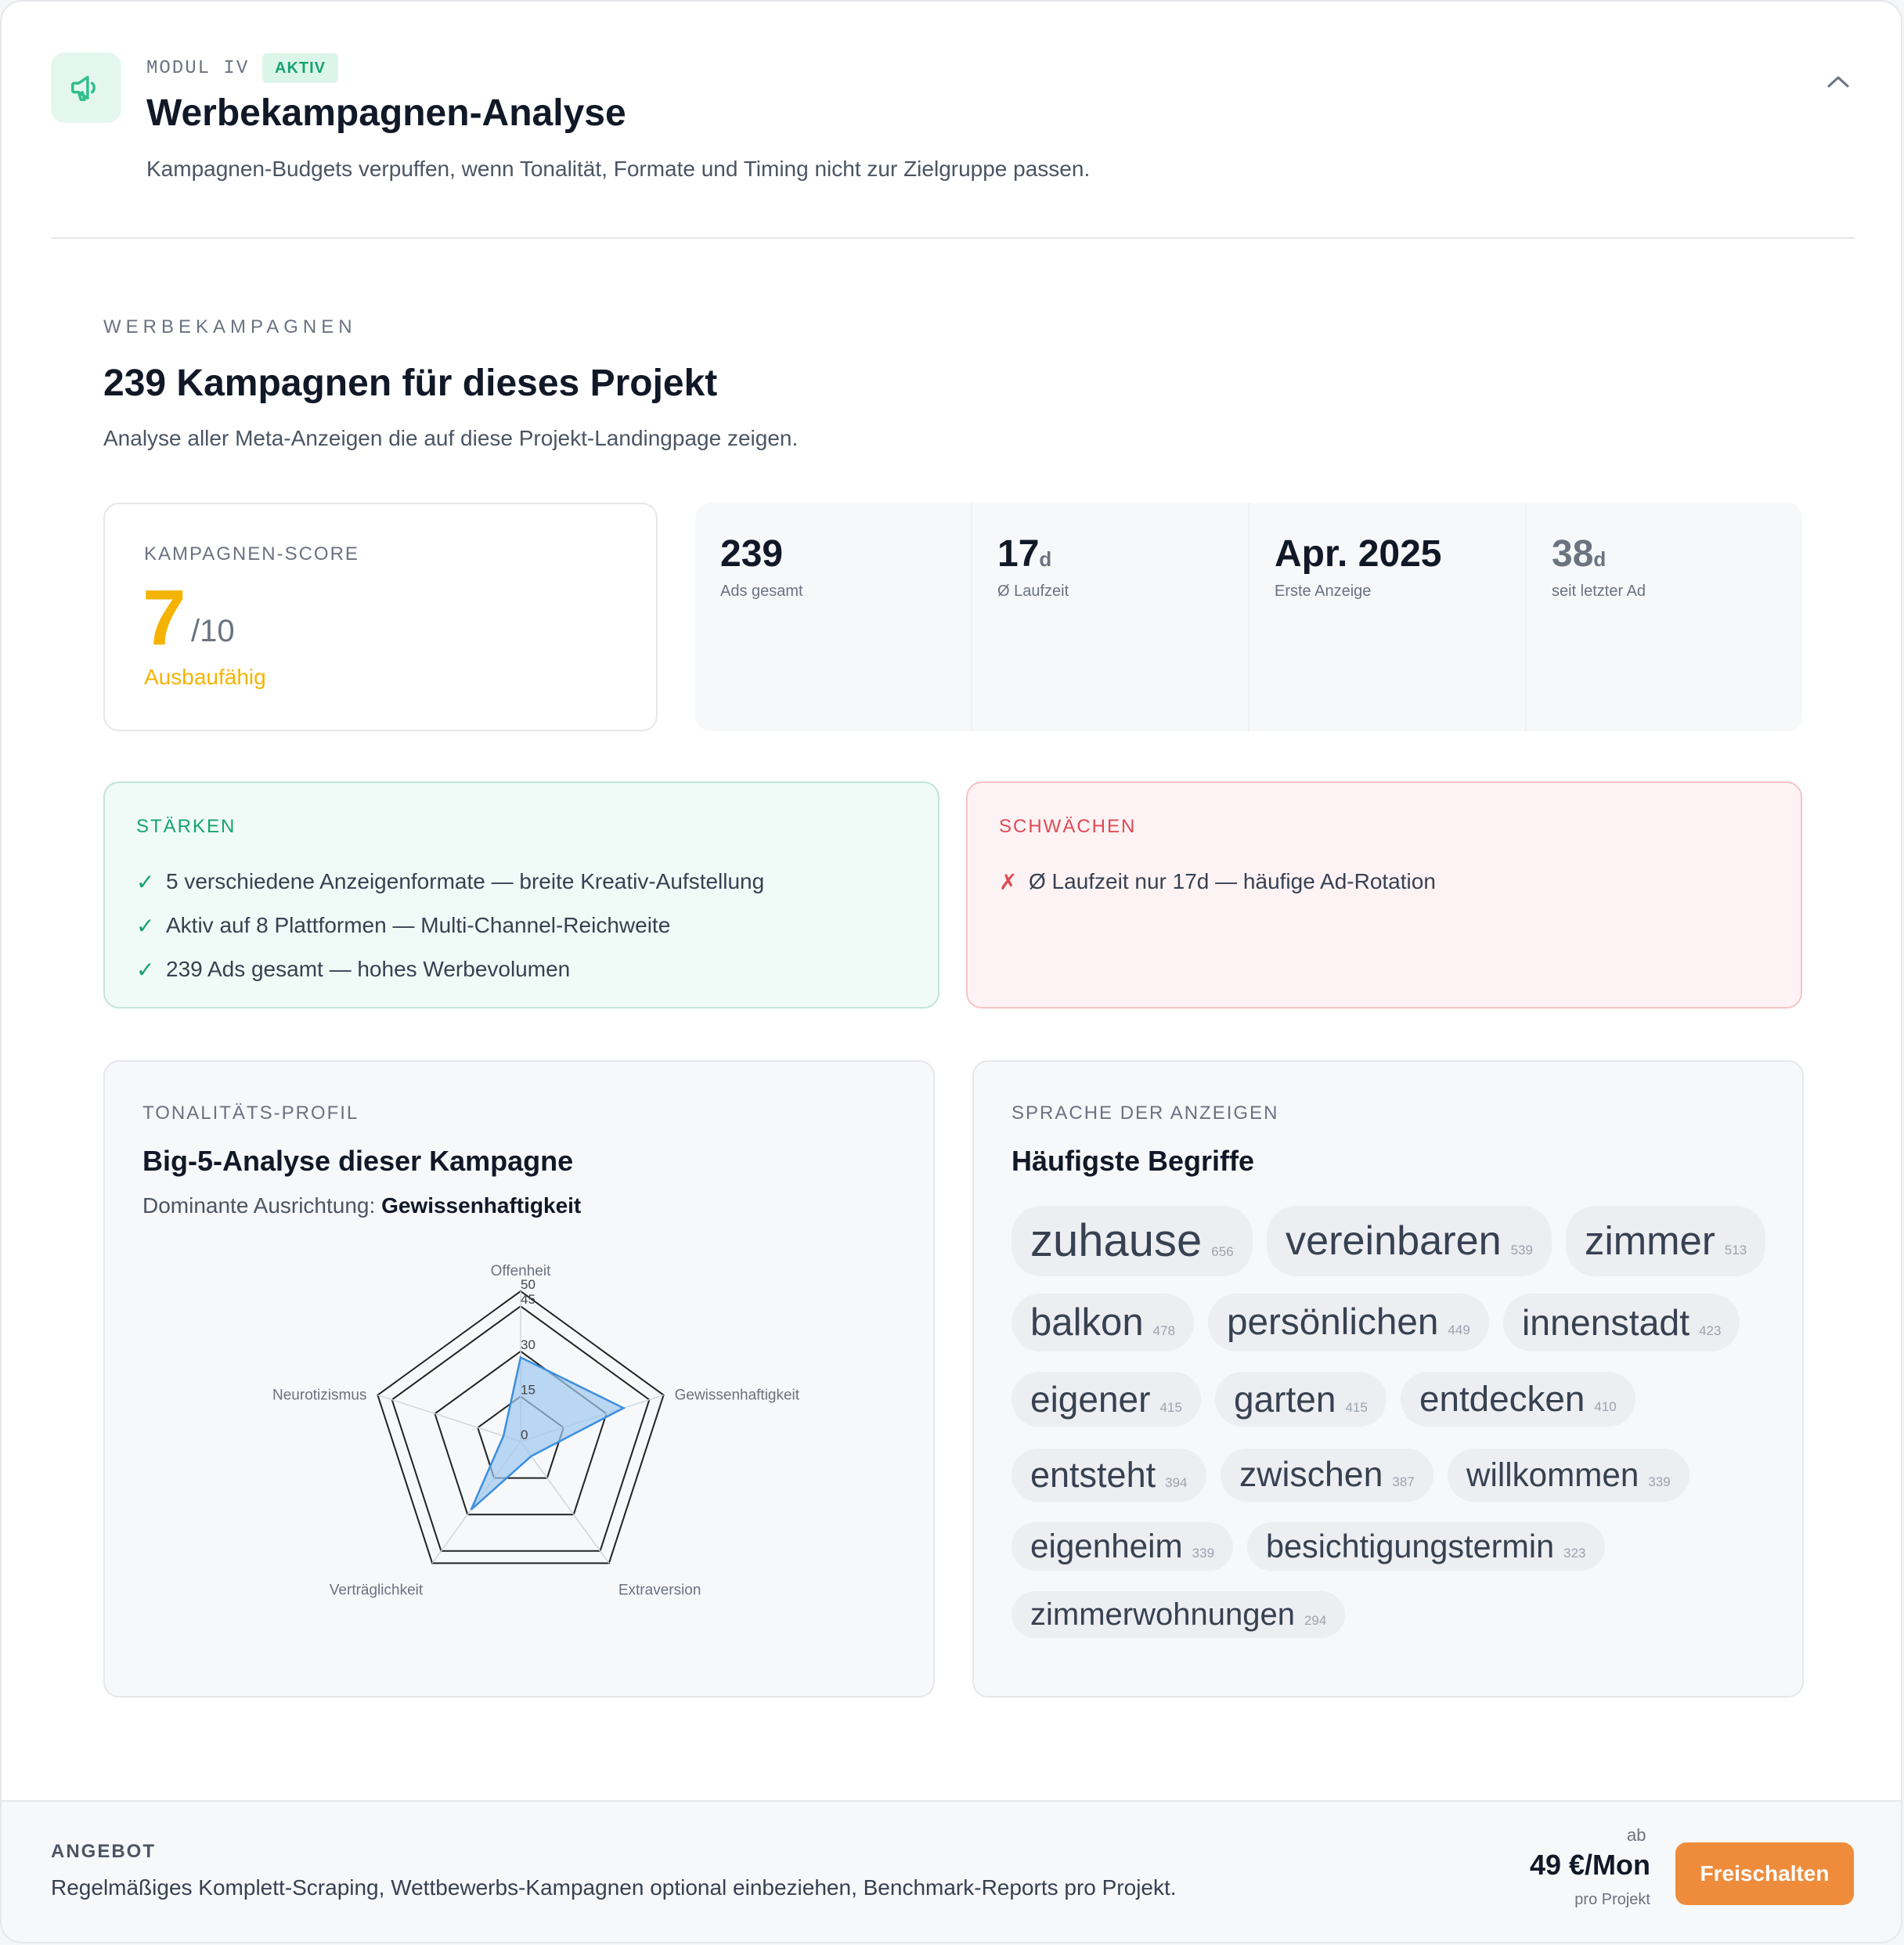  What do you see at coordinates (1162, 1615) in the screenshot?
I see `word-term: zimmerwohnungen` at bounding box center [1162, 1615].